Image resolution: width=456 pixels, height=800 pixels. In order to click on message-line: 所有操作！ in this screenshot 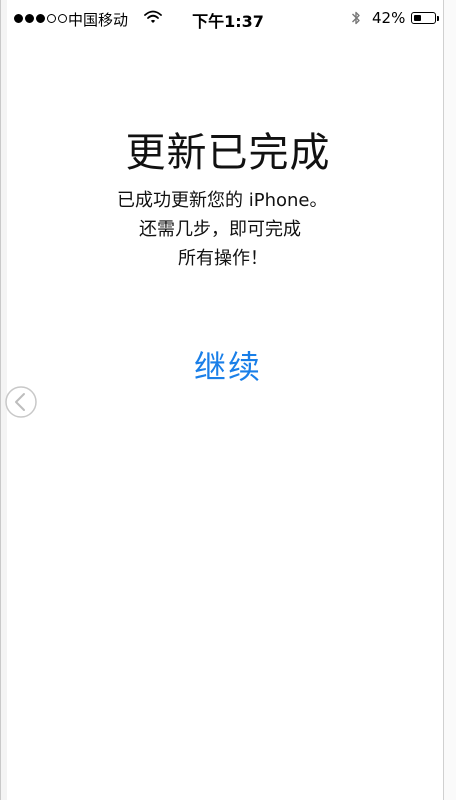, I will do `click(223, 258)`.